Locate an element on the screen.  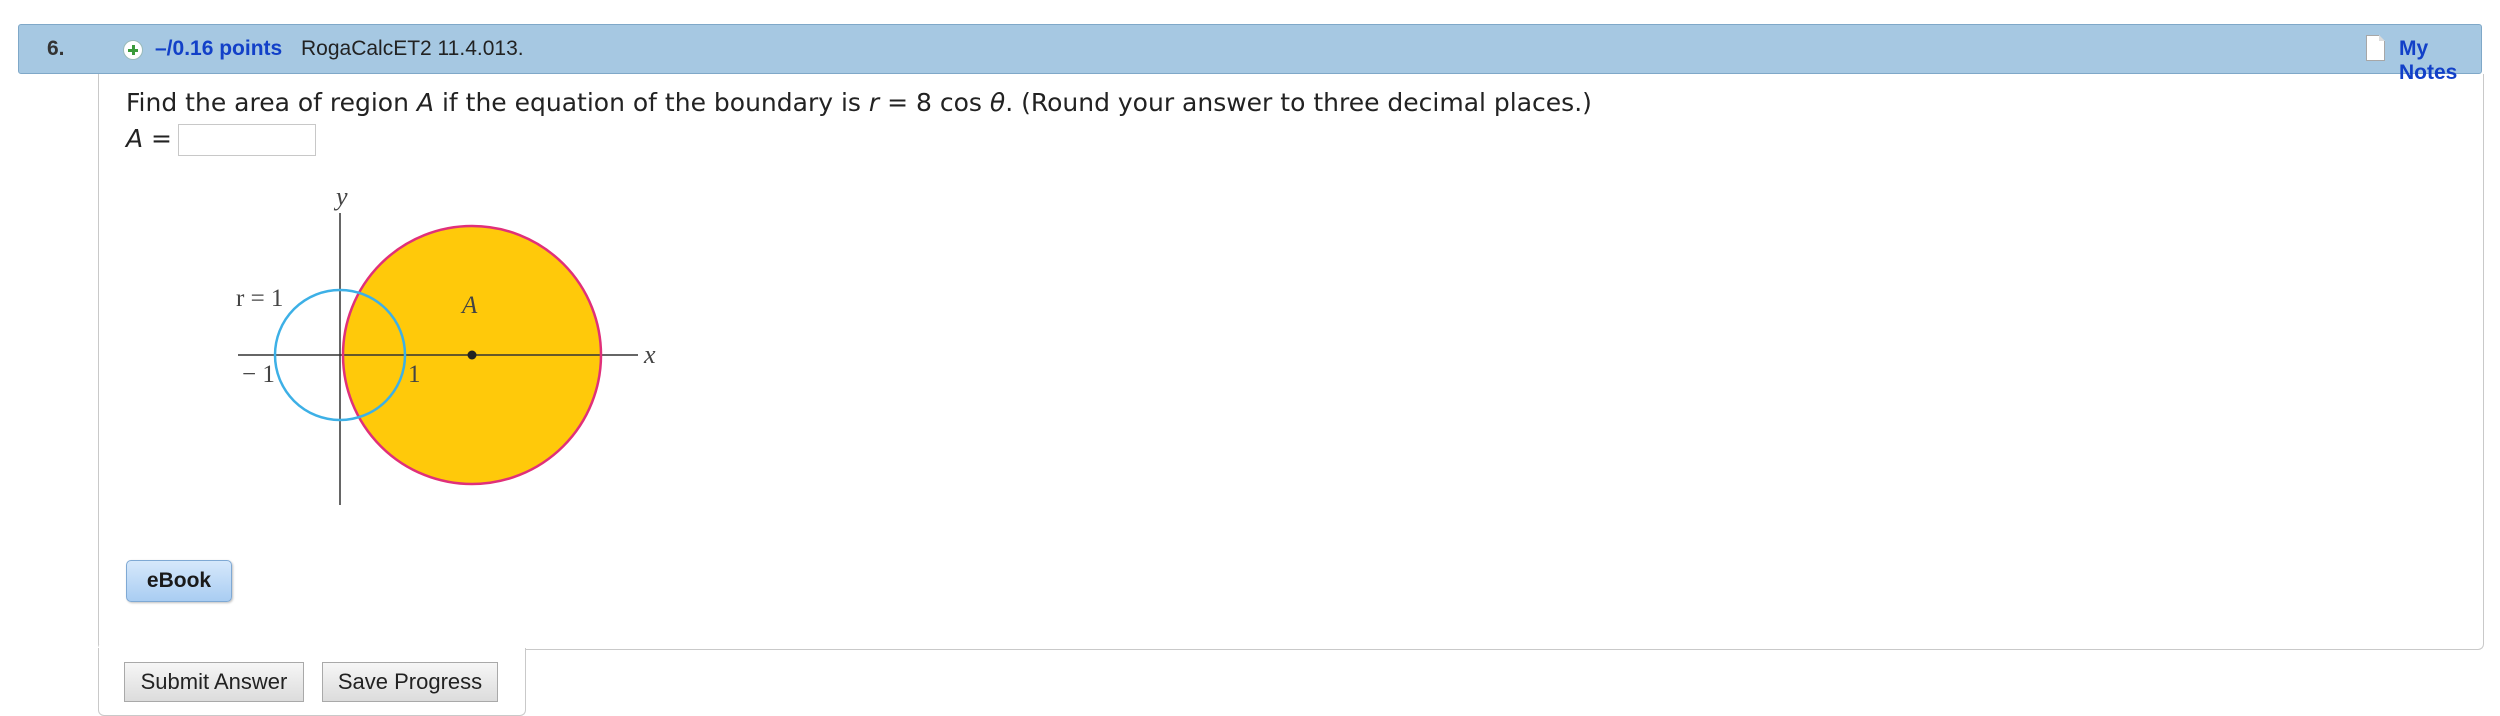
region-label: A is located at coordinates (469, 305).